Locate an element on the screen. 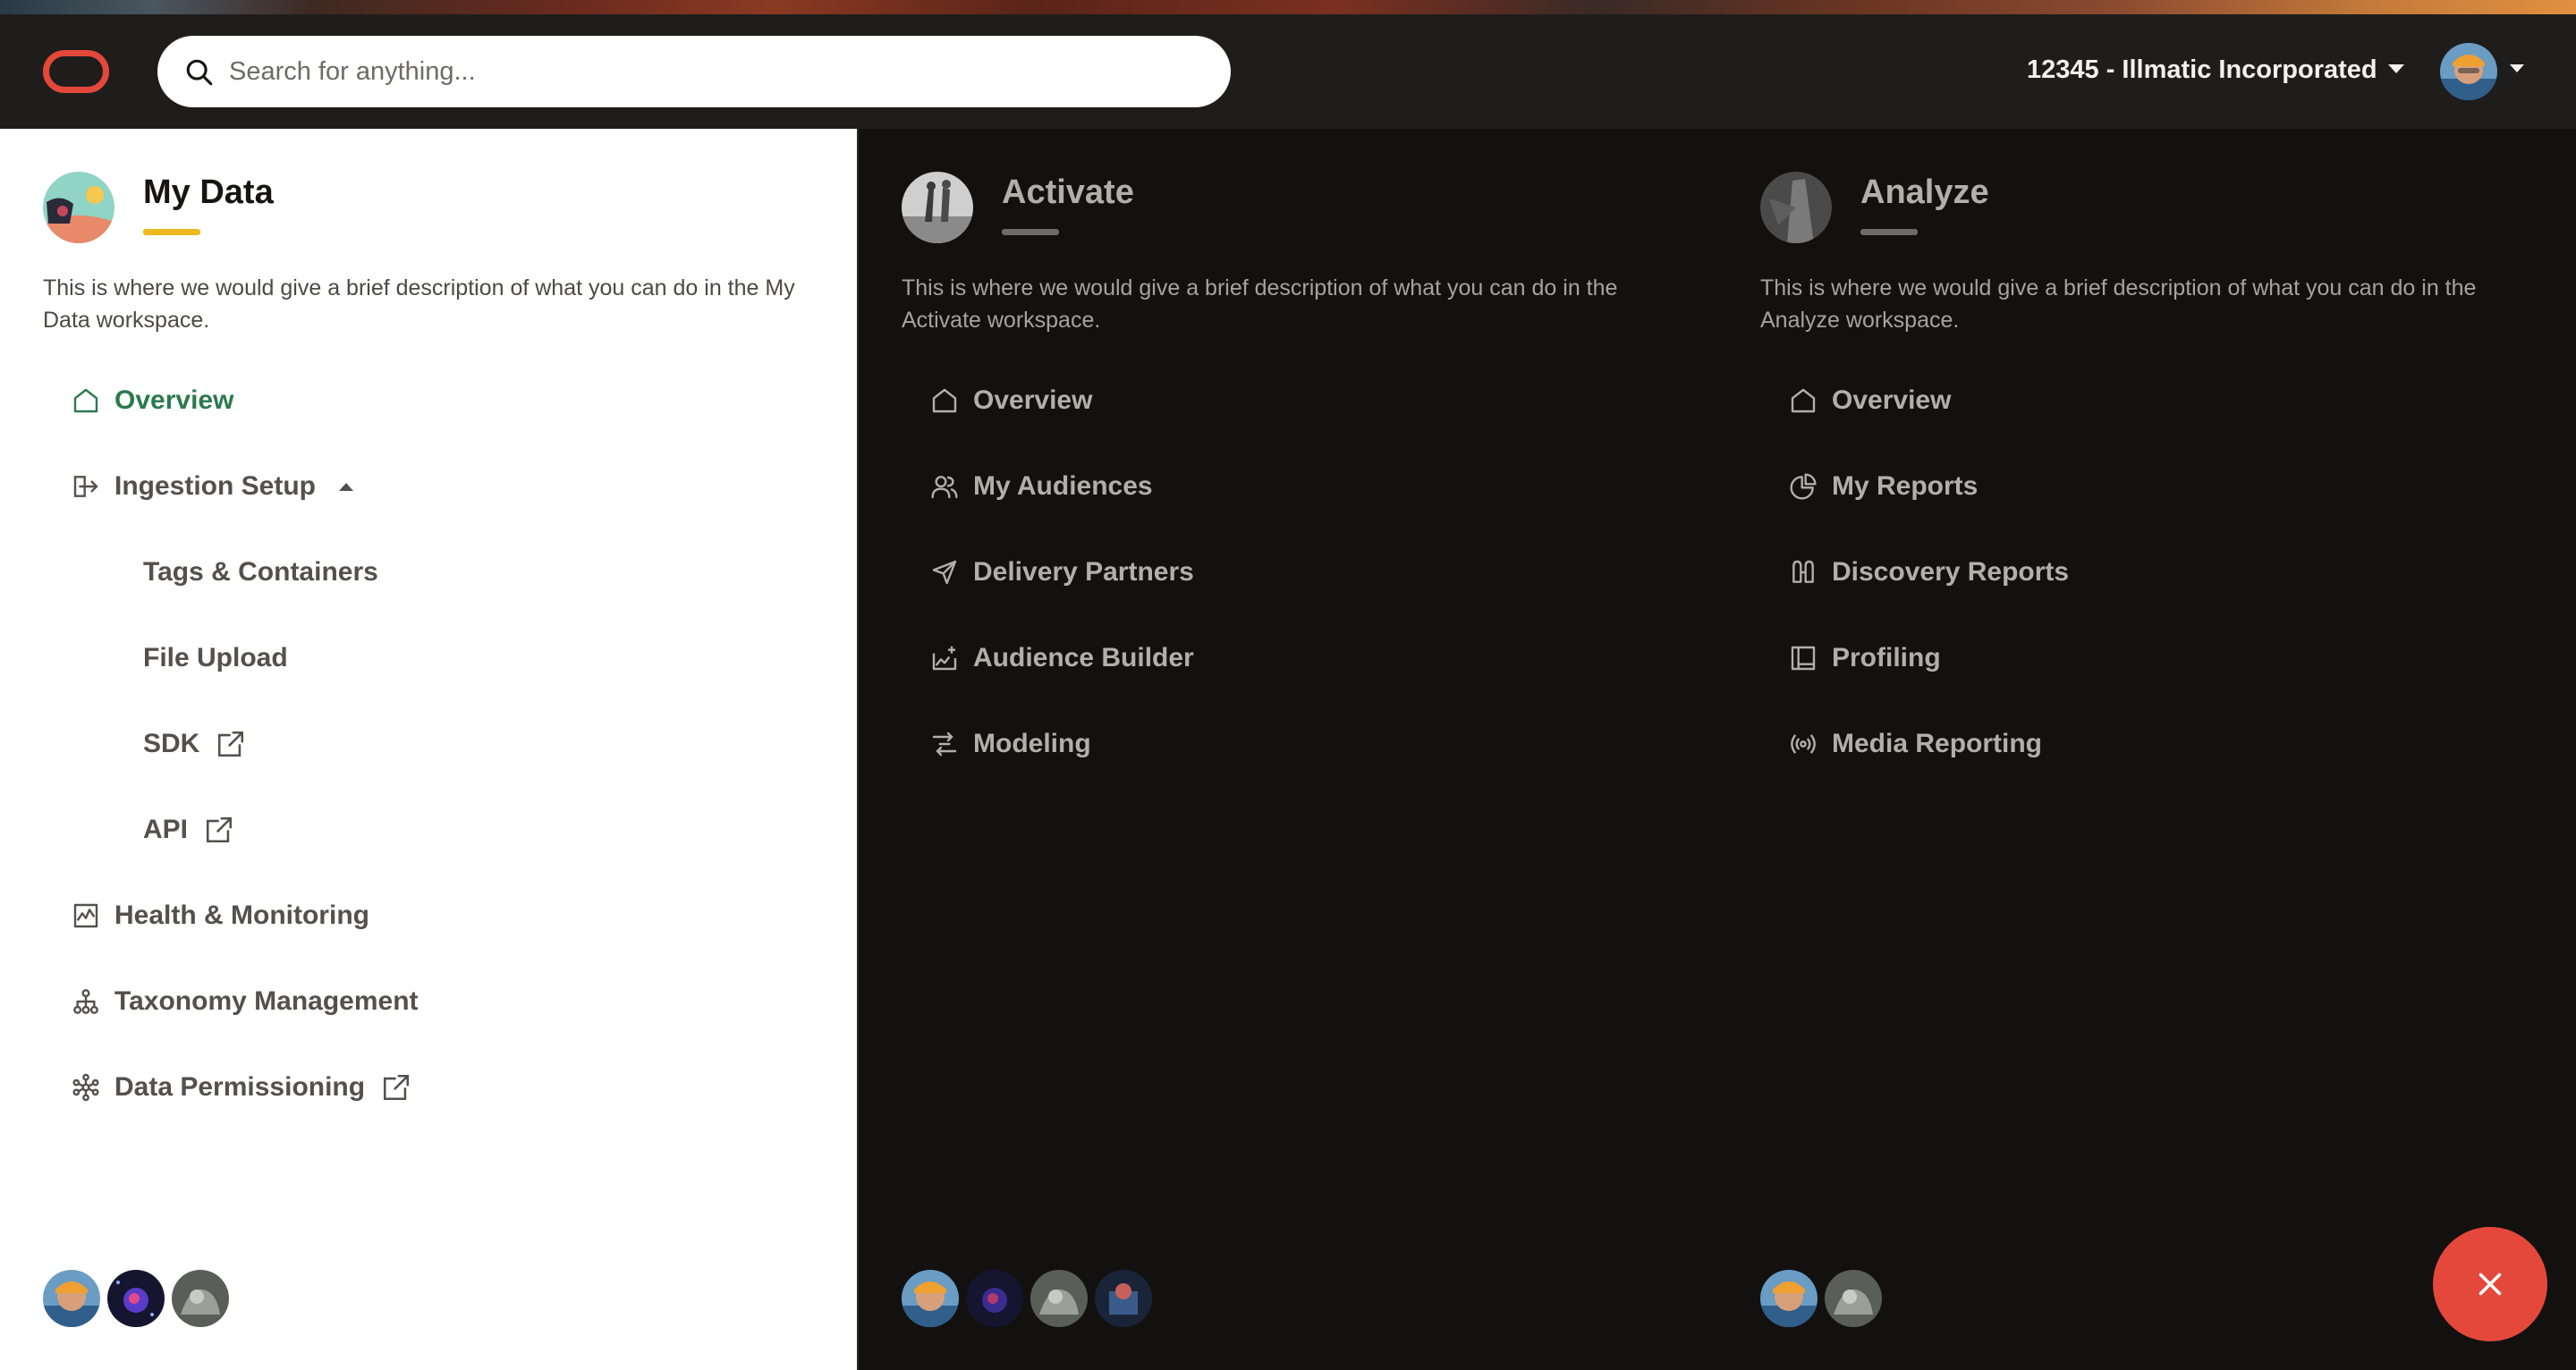 The image size is (2576, 1370). nav-item-taxonomy-management: Taxonomy Management is located at coordinates (245, 1001).